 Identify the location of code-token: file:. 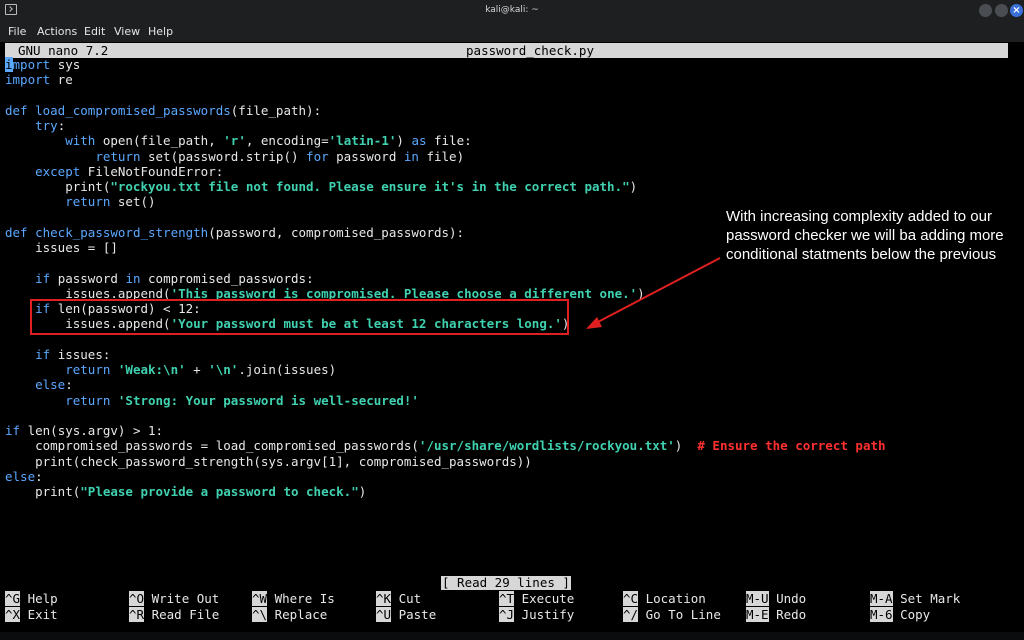
(449, 141).